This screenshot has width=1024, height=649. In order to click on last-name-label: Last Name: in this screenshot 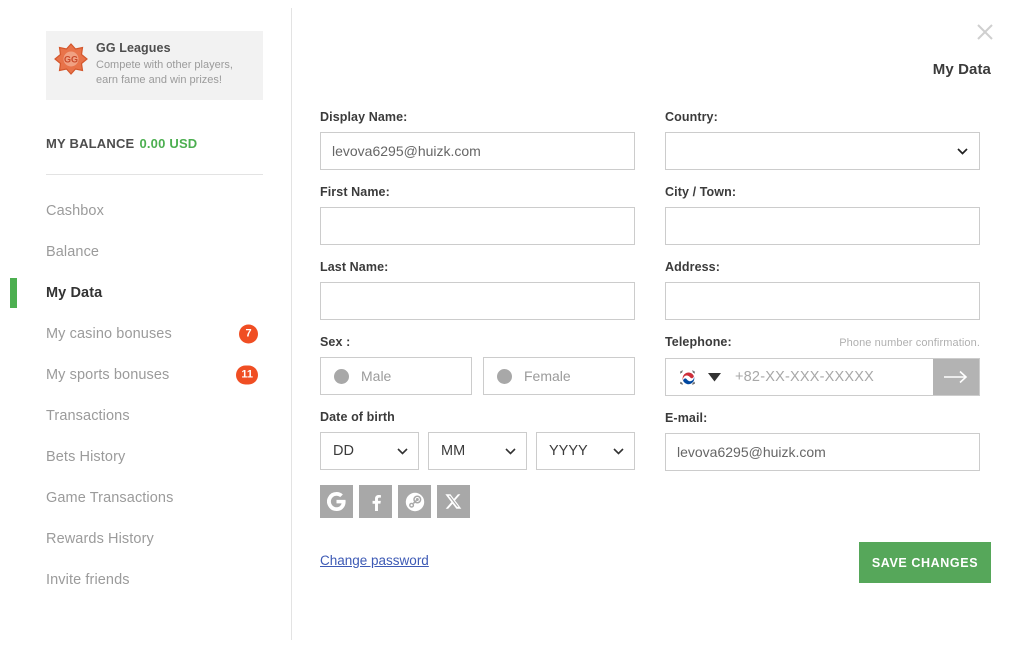, I will do `click(354, 267)`.